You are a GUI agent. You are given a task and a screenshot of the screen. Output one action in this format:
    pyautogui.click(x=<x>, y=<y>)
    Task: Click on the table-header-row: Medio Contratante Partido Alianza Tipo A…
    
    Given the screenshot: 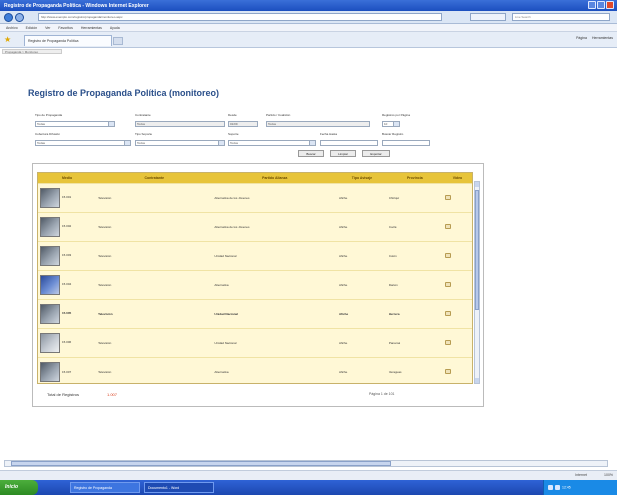 What is the action you would take?
    pyautogui.click(x=255, y=178)
    